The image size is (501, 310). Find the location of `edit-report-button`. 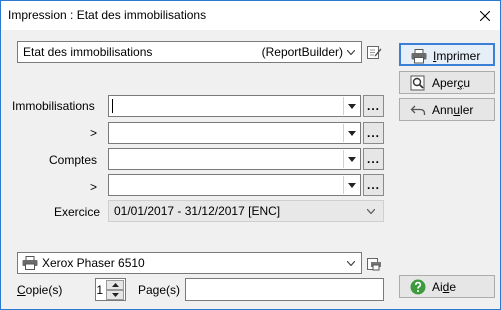

edit-report-button is located at coordinates (374, 52).